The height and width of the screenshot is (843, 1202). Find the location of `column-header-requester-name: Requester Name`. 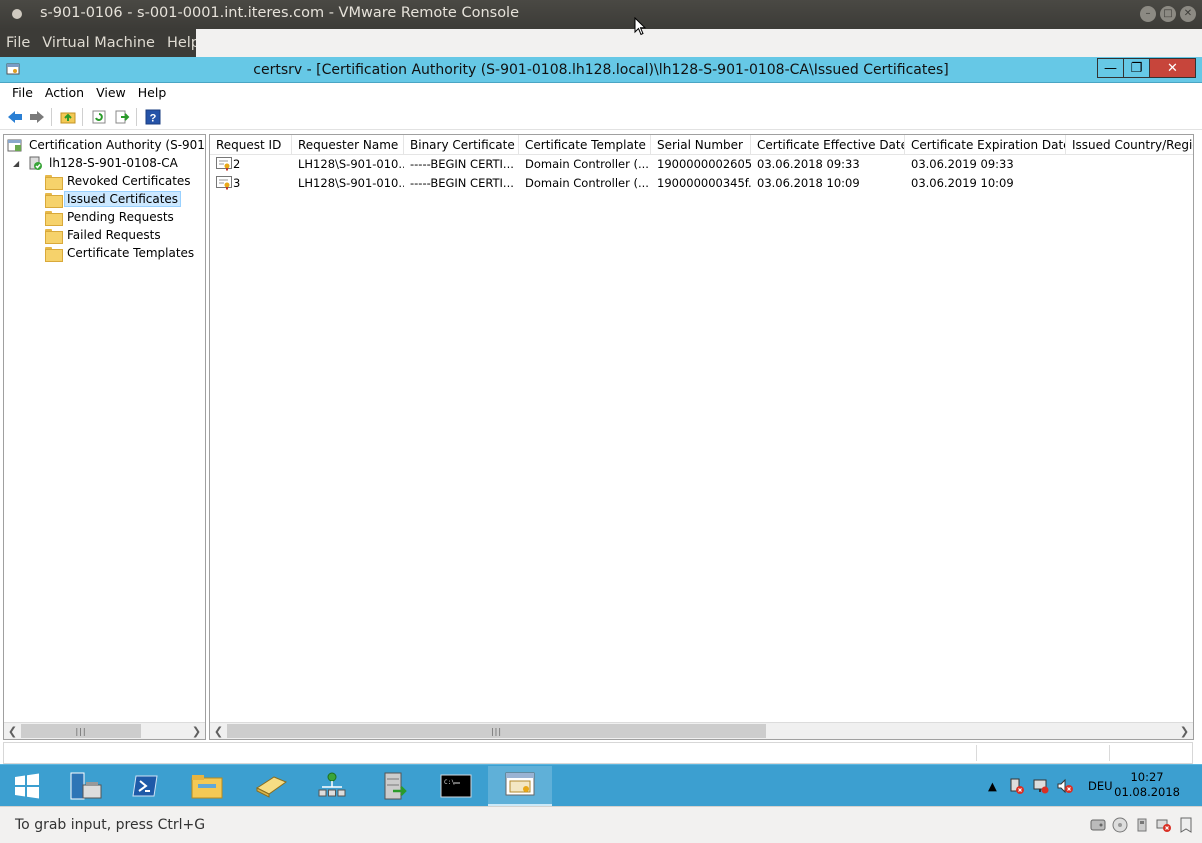

column-header-requester-name: Requester Name is located at coordinates (348, 145).